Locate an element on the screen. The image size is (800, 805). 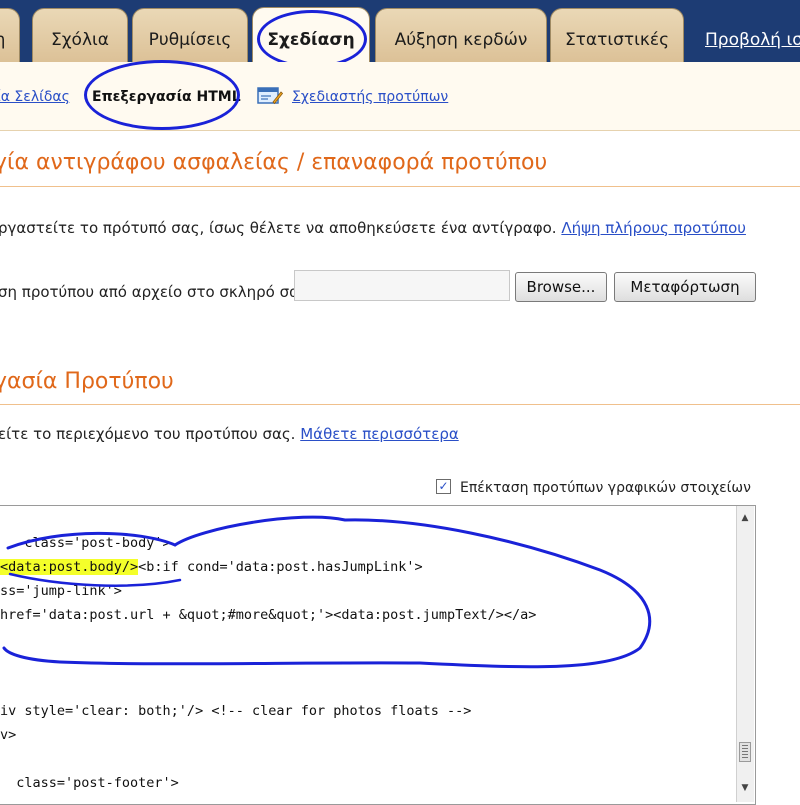
highlighted-post-body-tag: <data:post.body/> is located at coordinates (69, 567).